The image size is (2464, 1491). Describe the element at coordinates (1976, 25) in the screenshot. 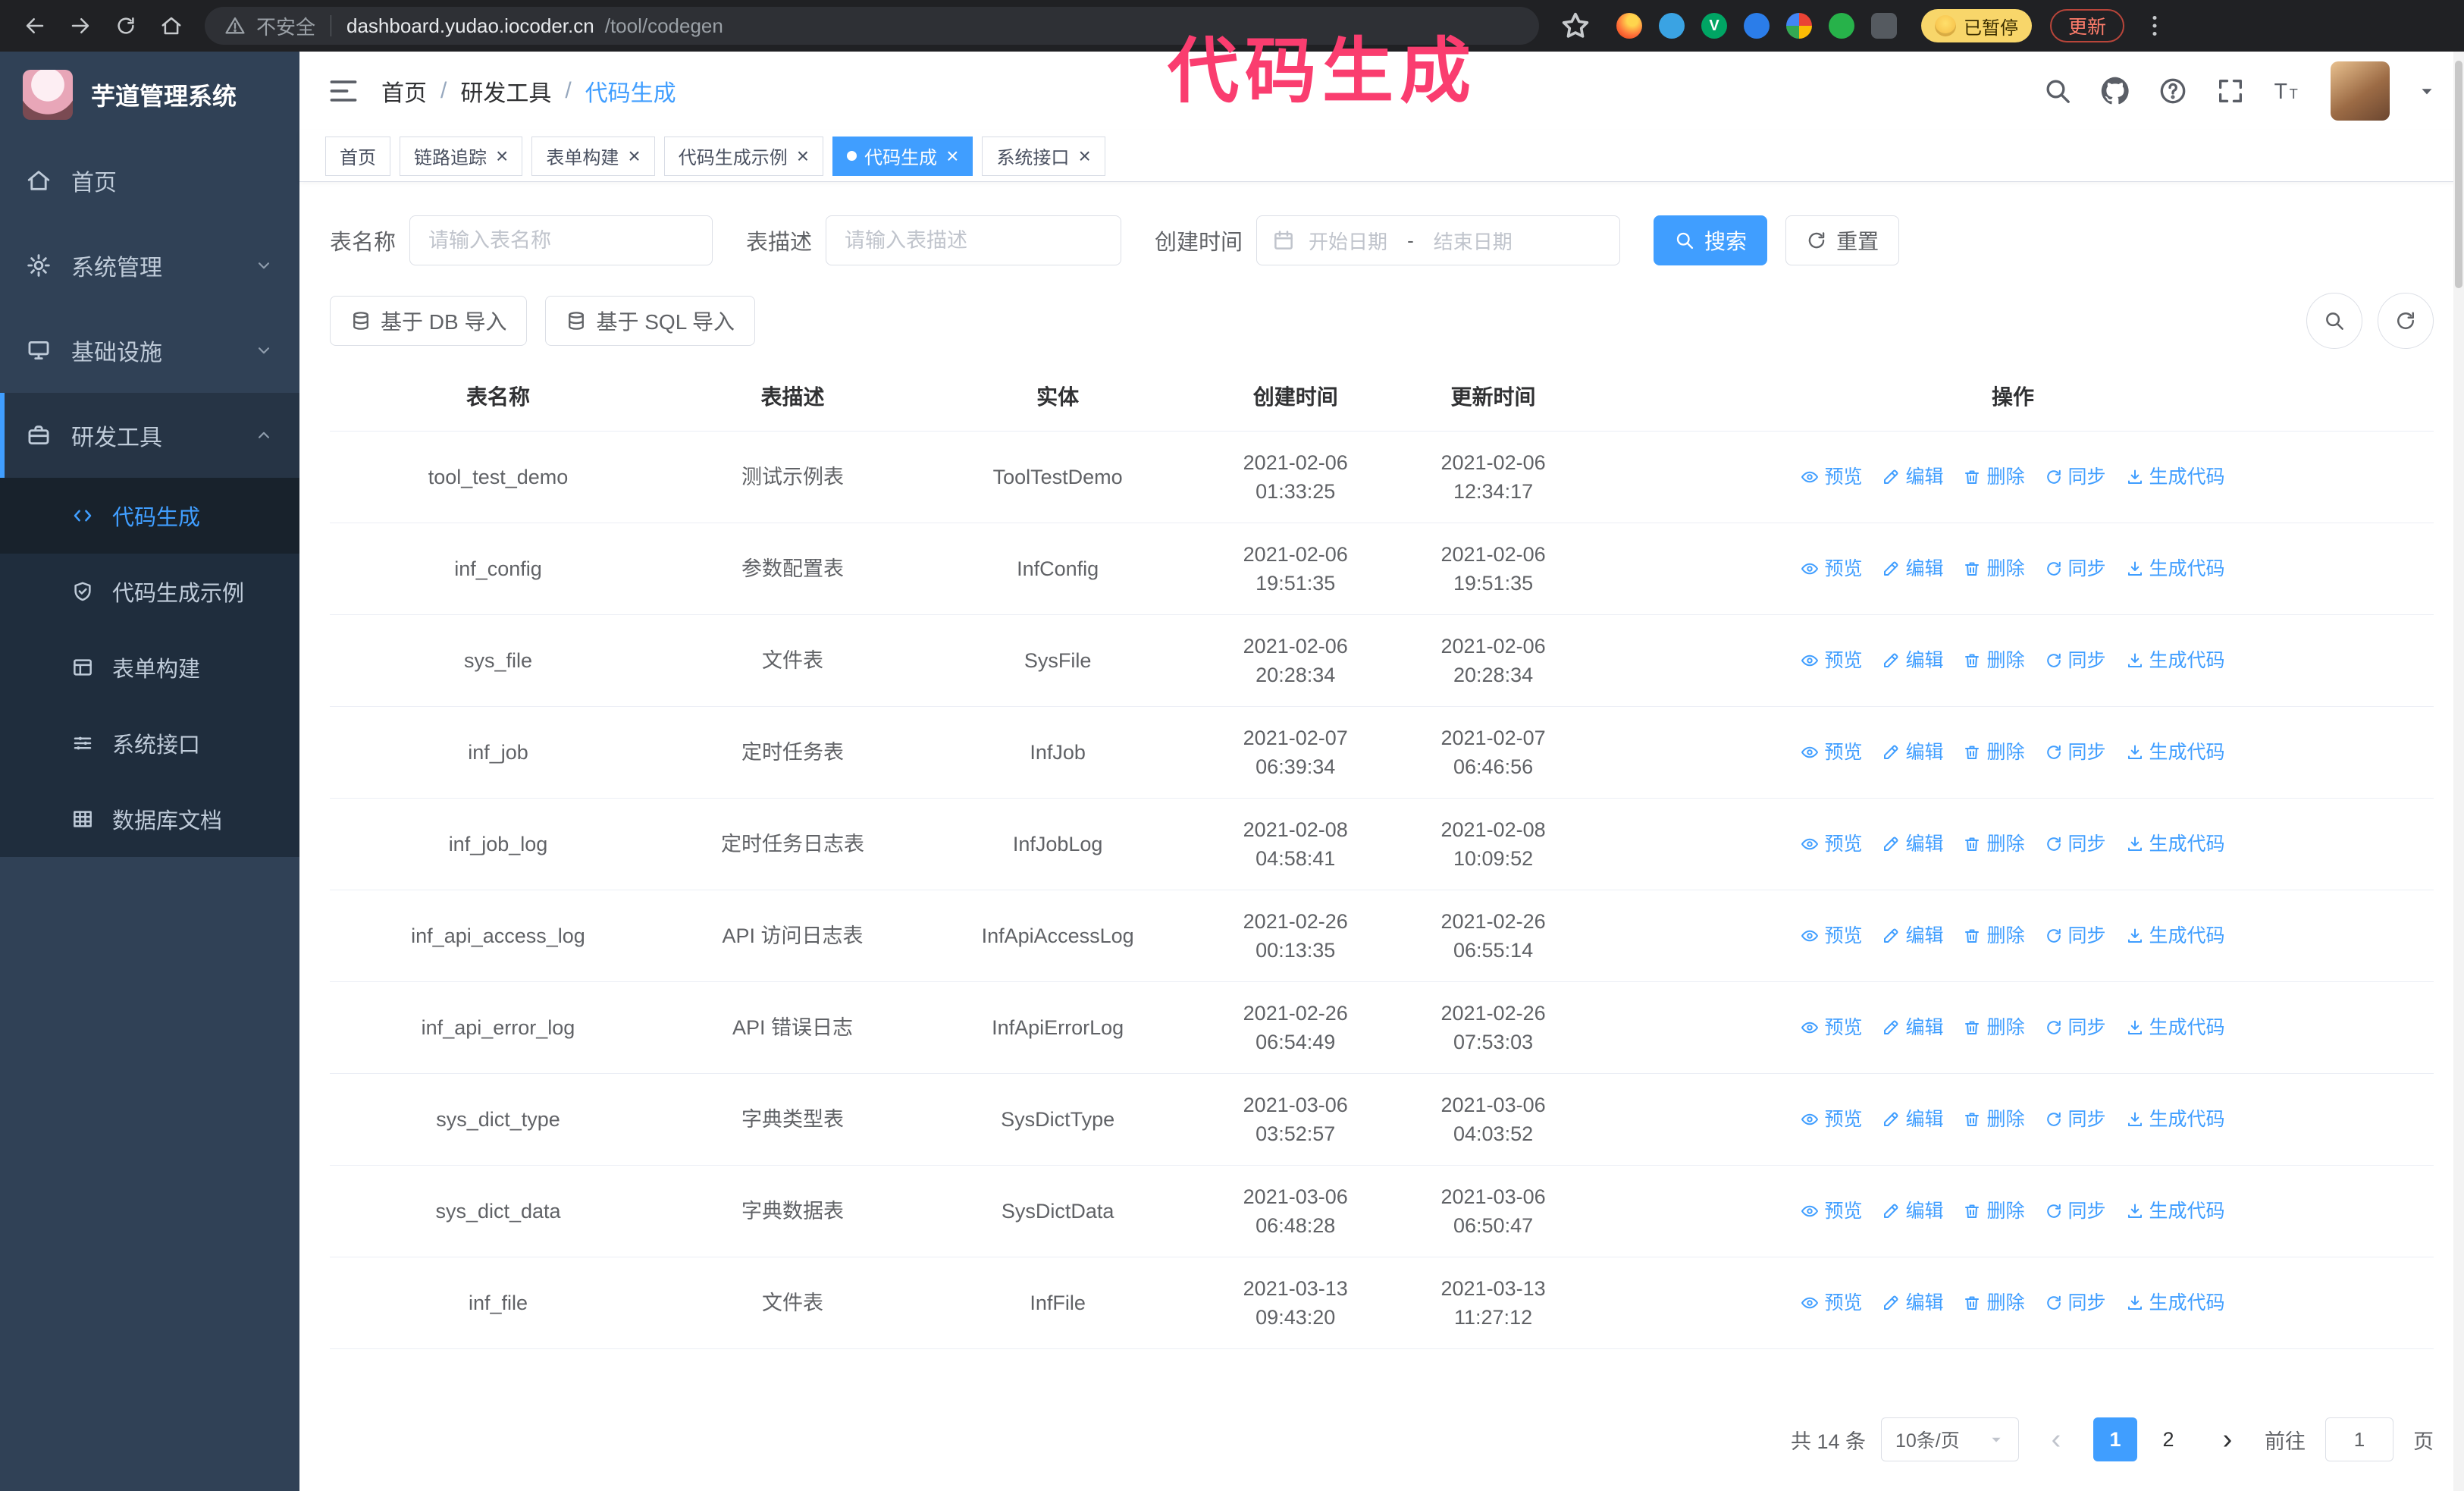

I see `paused-badge: 已暂停` at that location.